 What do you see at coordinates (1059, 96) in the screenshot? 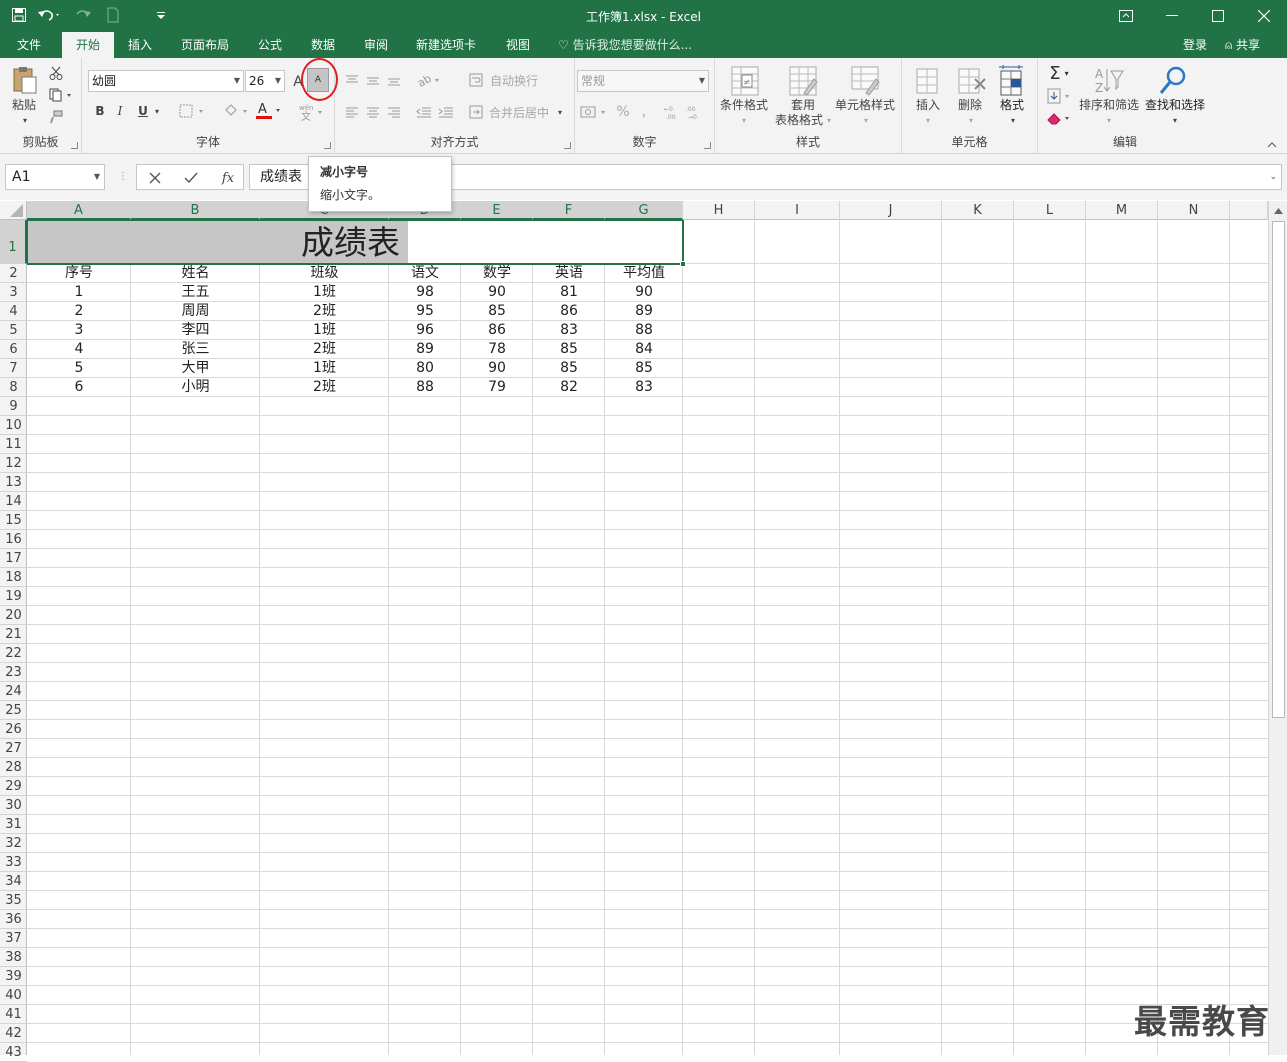
I see `fill-icon` at bounding box center [1059, 96].